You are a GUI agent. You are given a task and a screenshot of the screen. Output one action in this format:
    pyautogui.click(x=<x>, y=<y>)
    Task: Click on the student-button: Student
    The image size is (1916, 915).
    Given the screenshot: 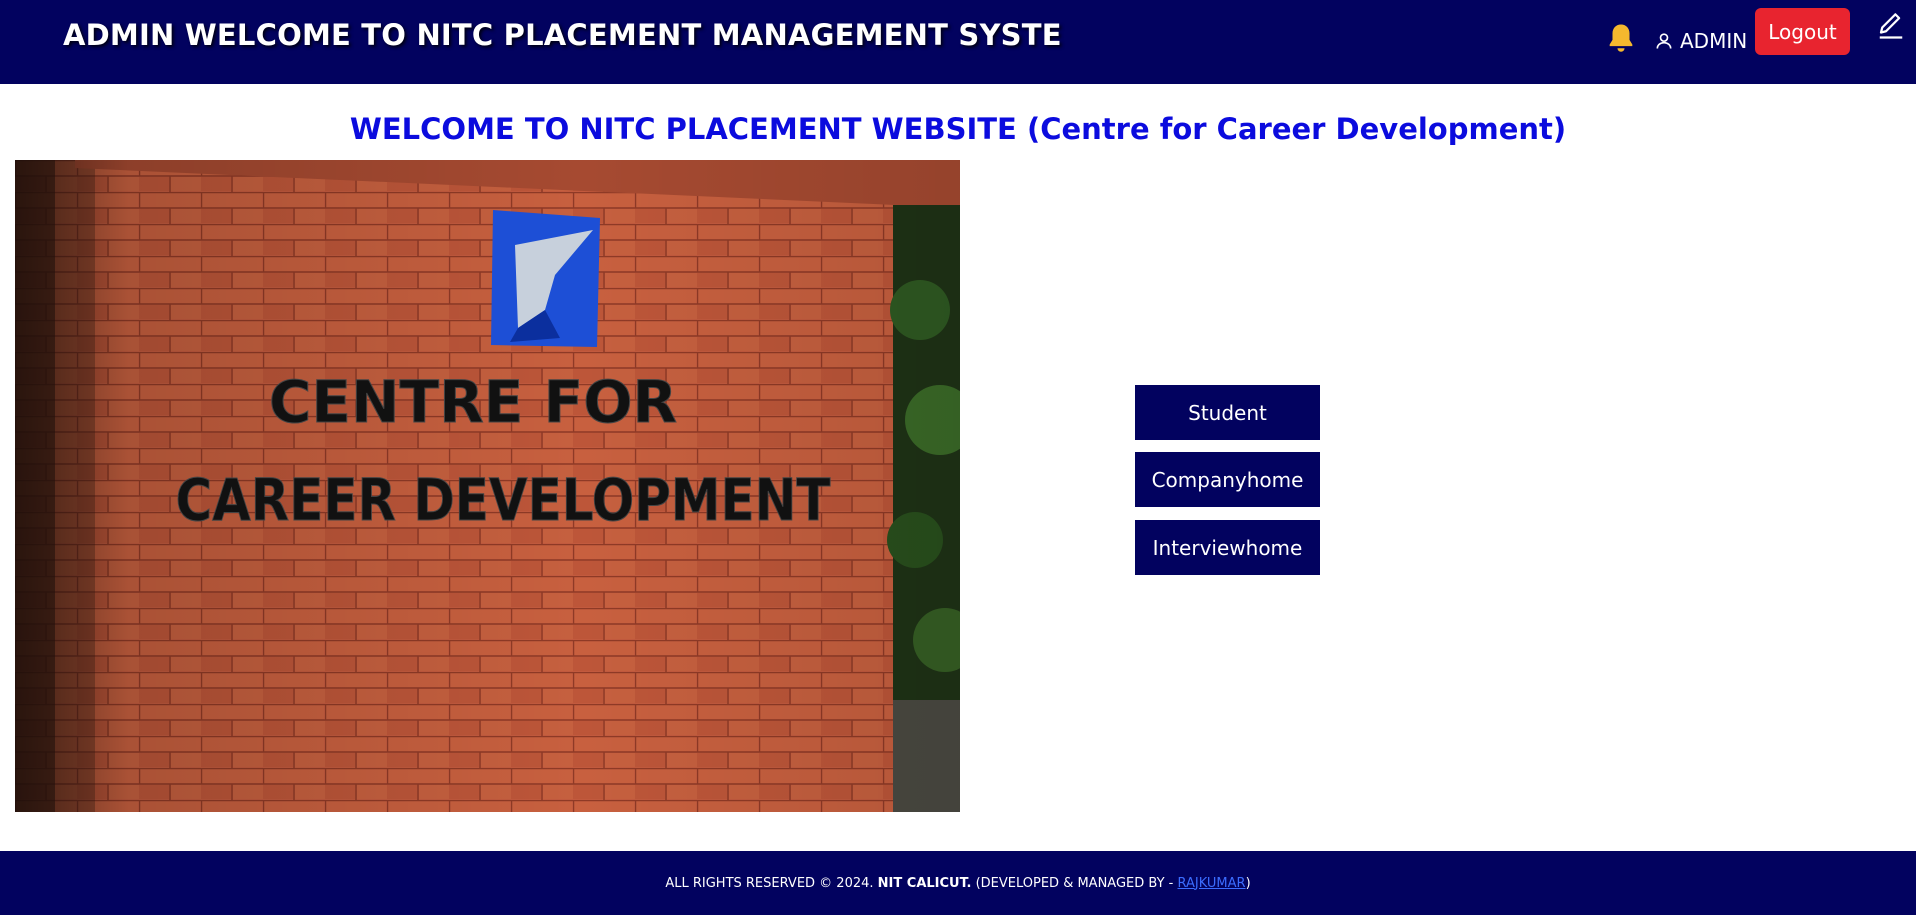 What is the action you would take?
    pyautogui.click(x=1227, y=412)
    